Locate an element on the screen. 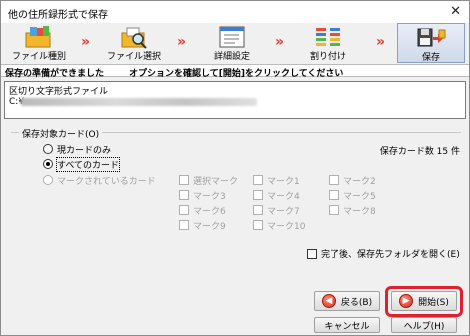  start-highlight is located at coordinates (424, 301).